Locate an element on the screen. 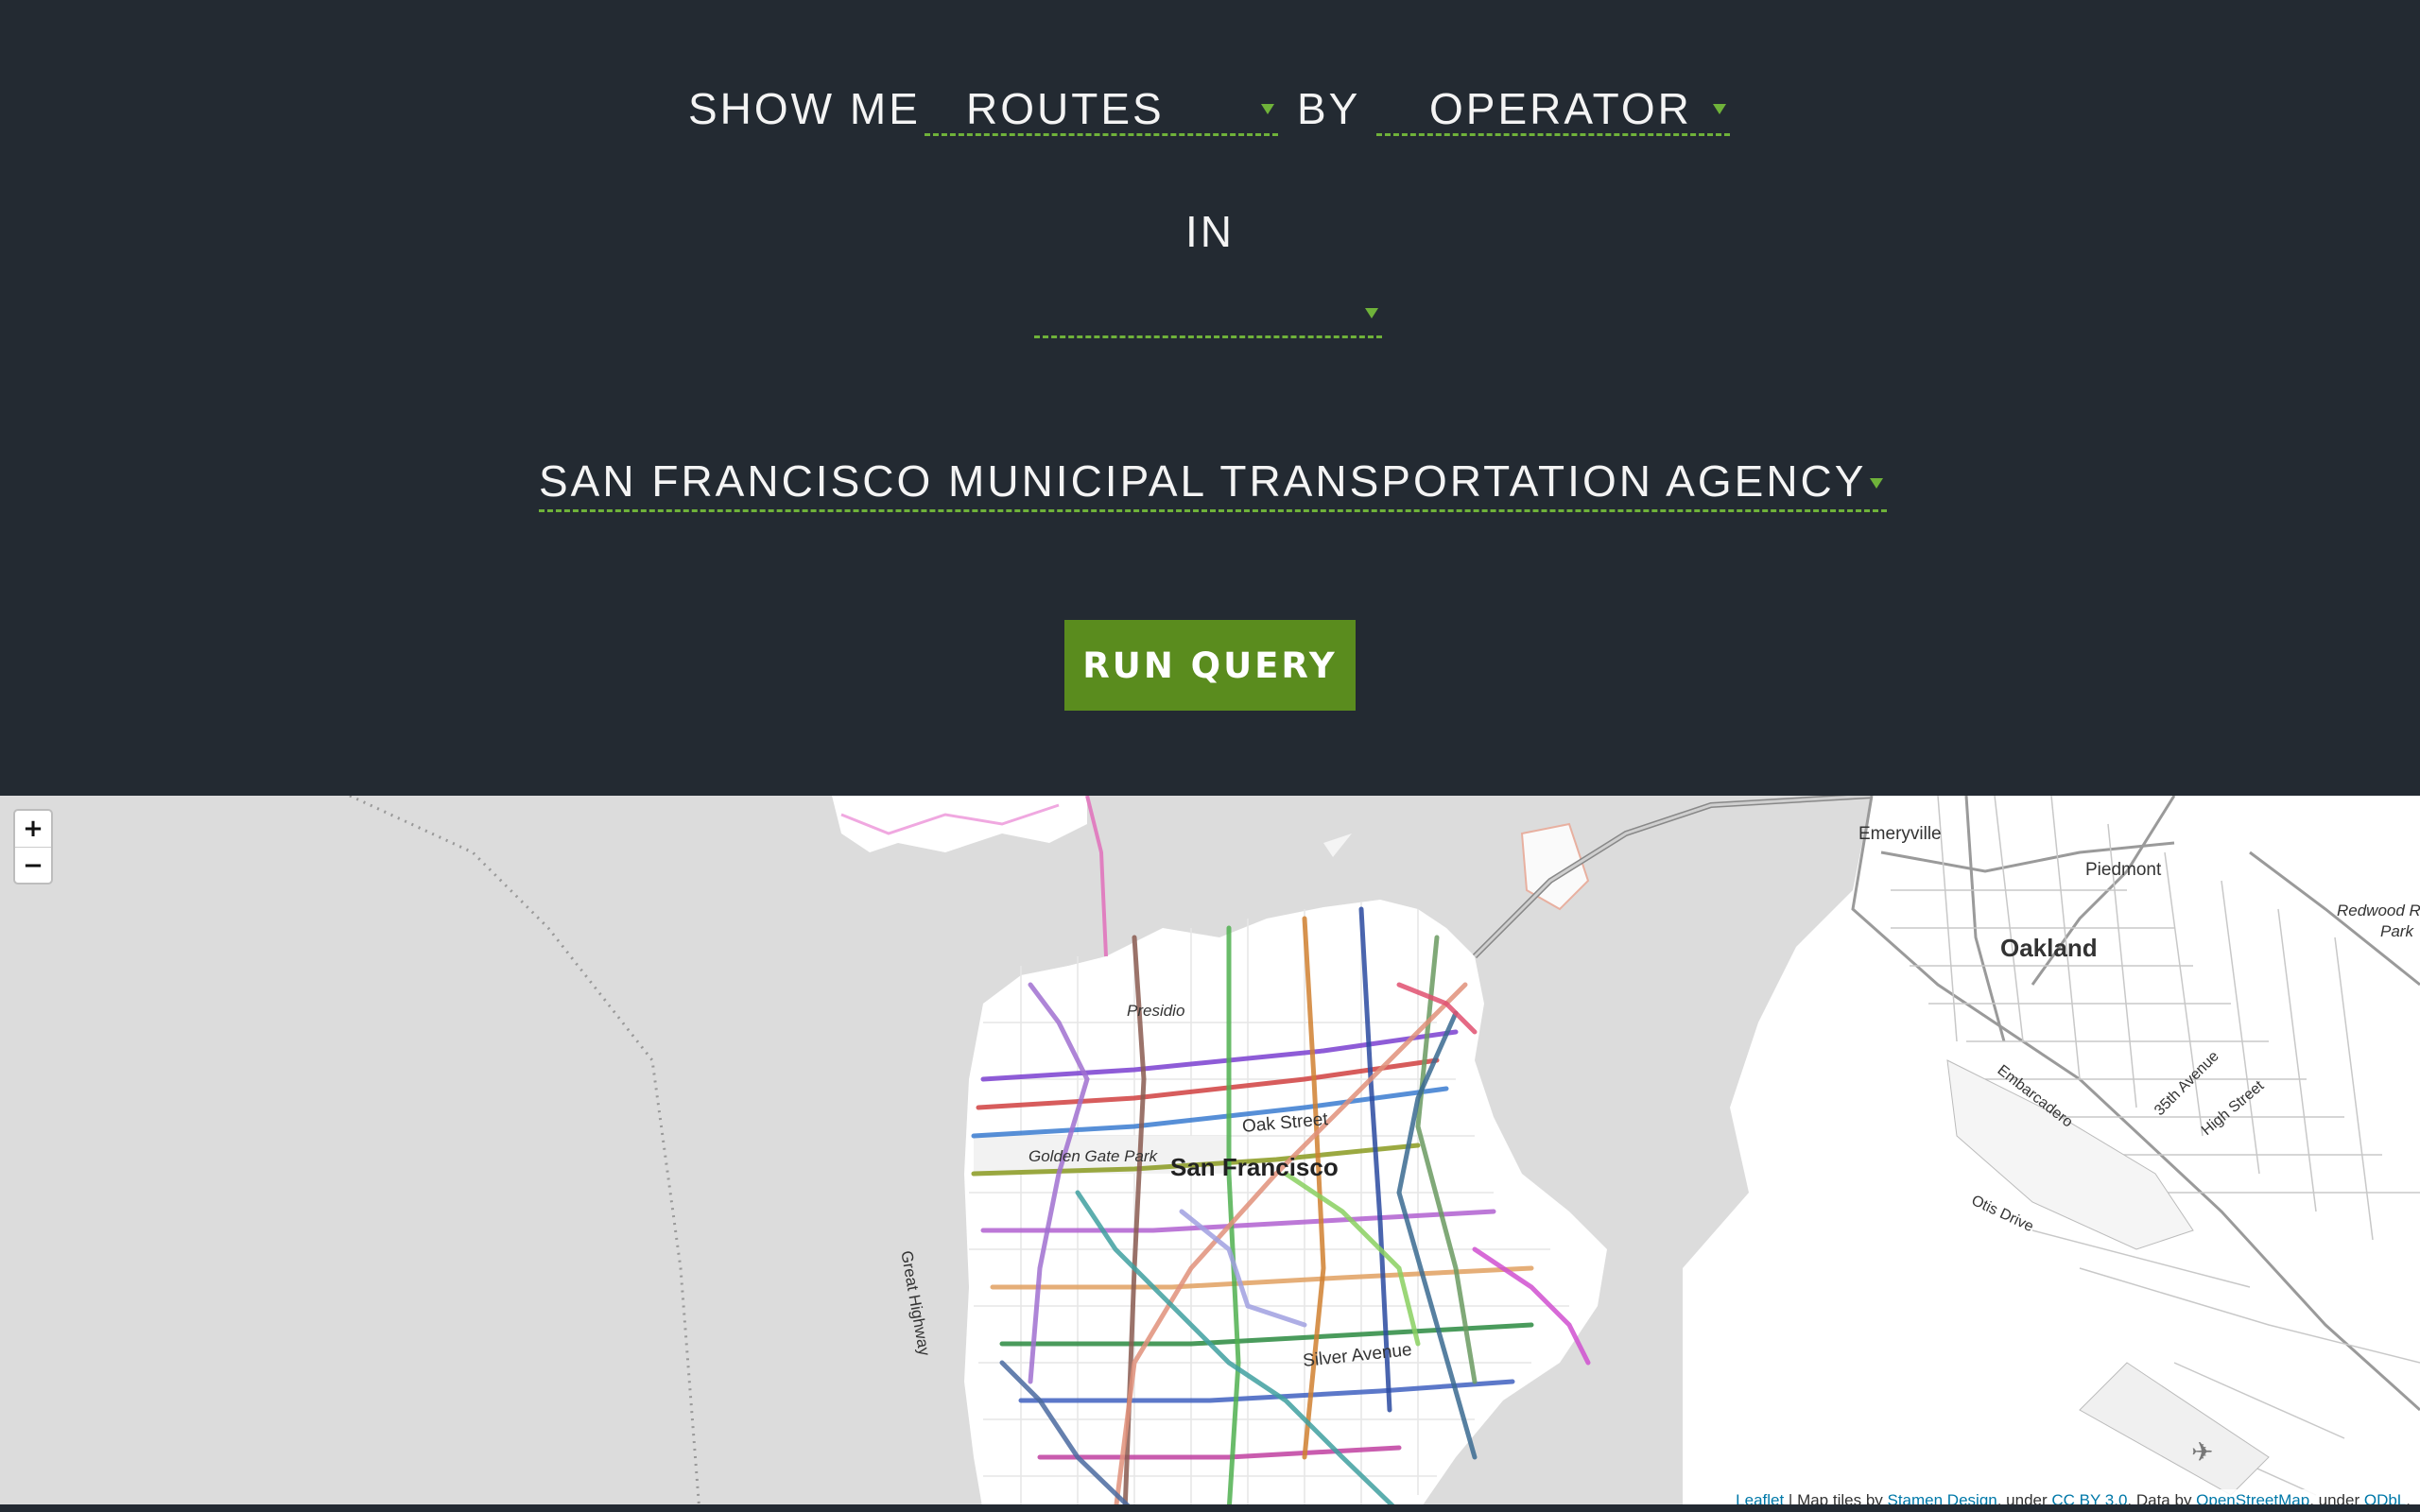  grouping-select: OPERATOR is located at coordinates (1553, 105).